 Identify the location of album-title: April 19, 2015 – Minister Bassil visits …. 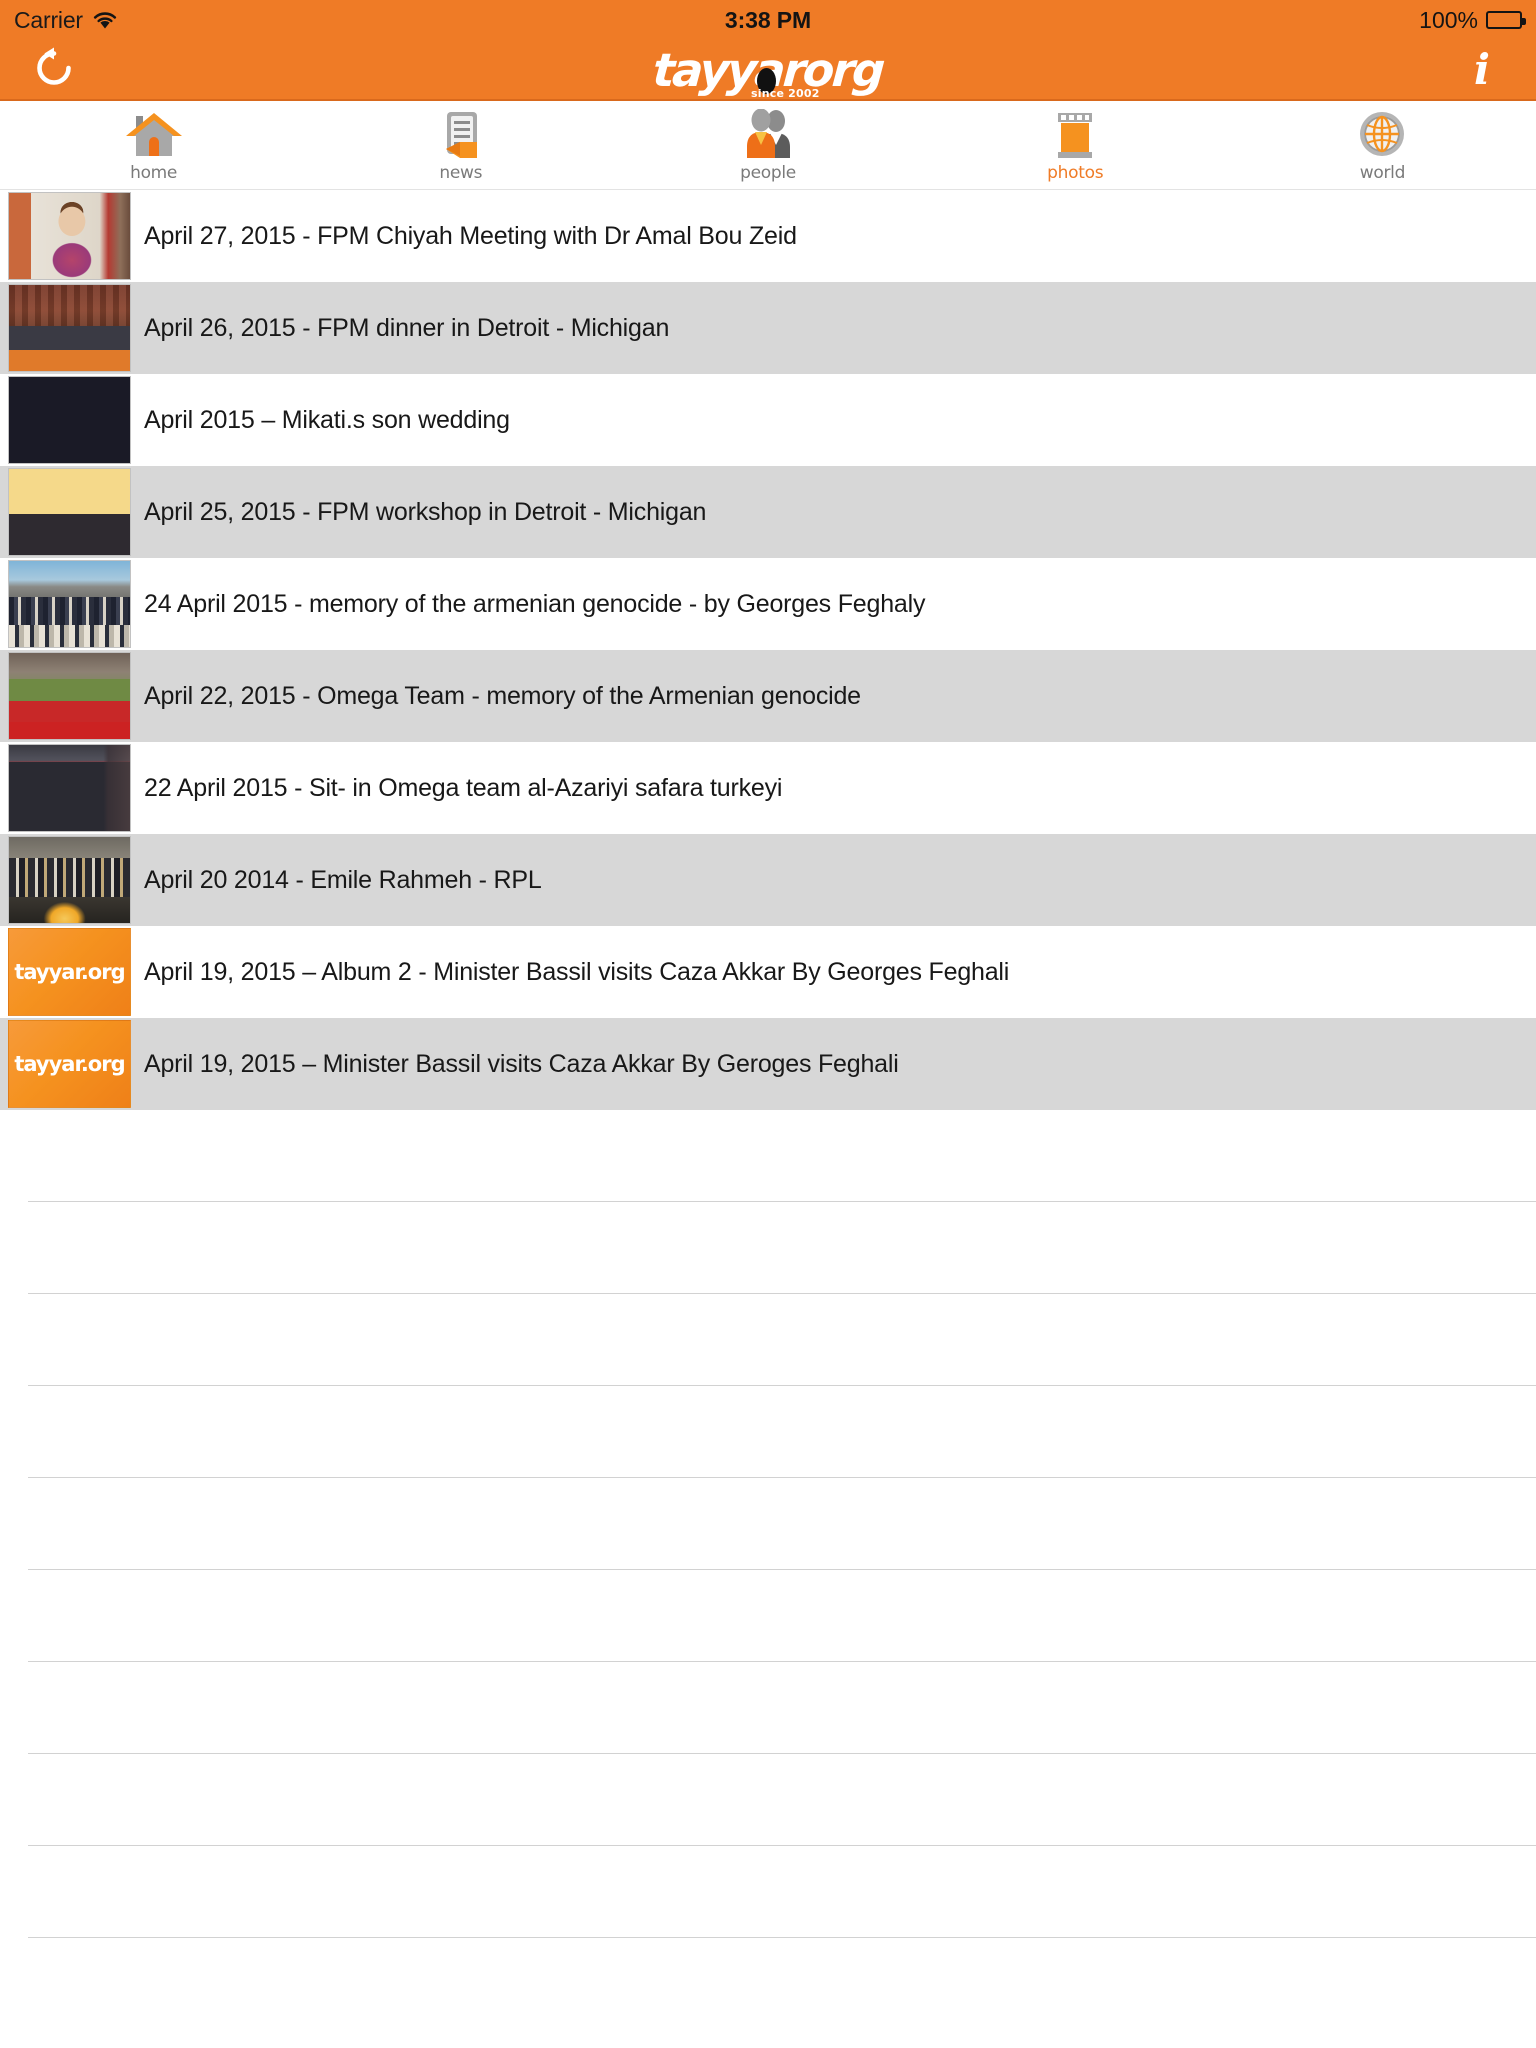
(521, 1063).